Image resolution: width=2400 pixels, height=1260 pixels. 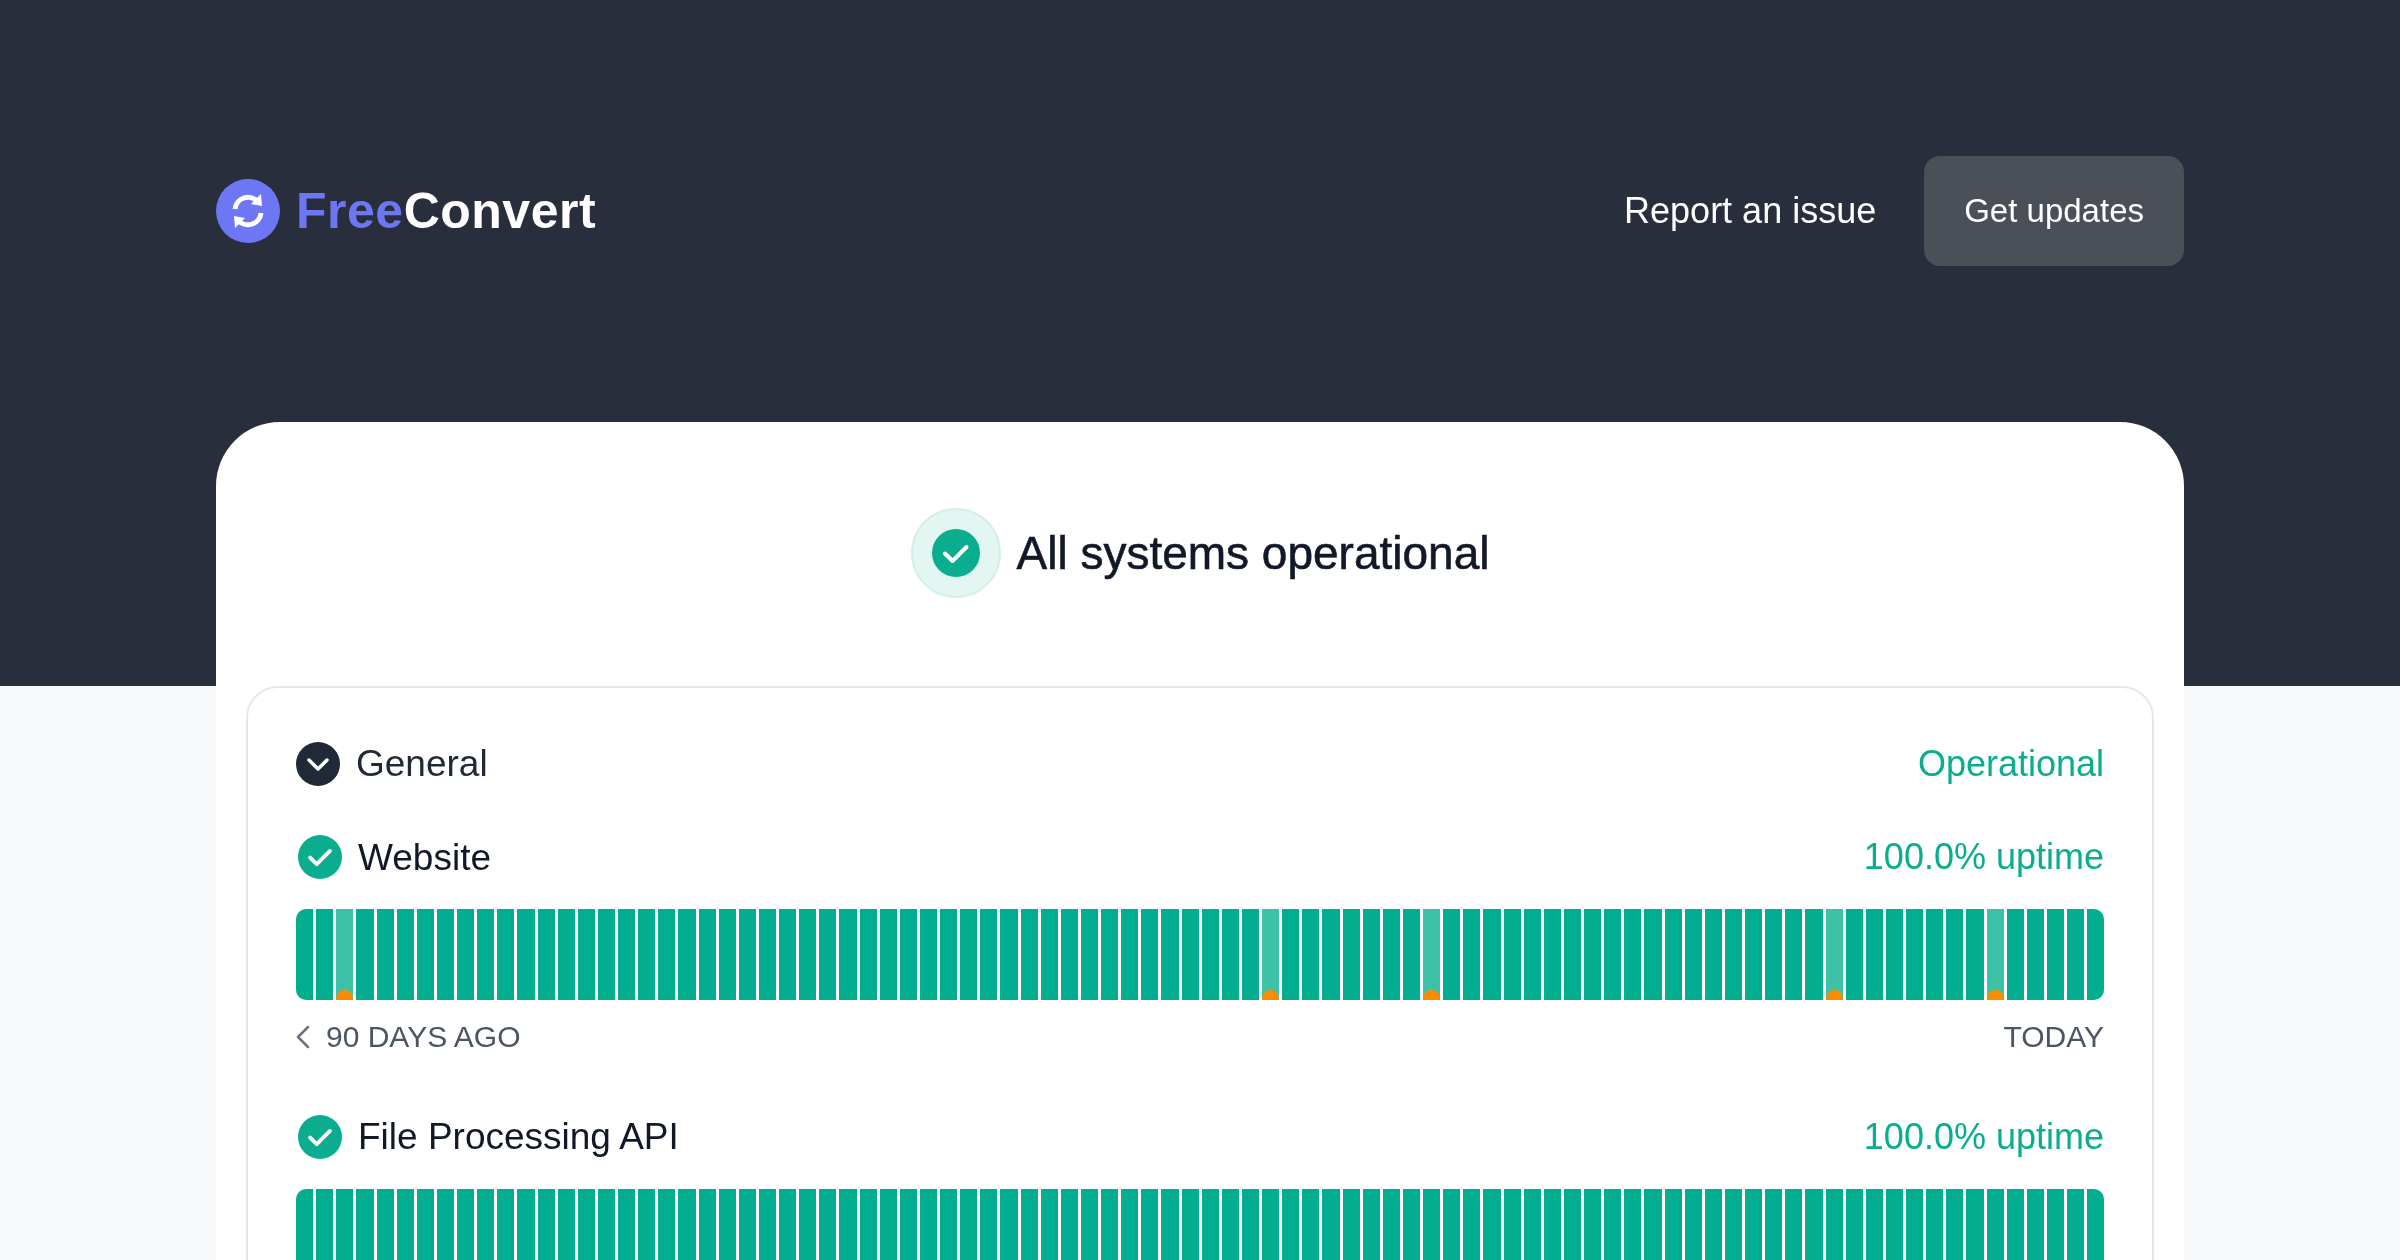 What do you see at coordinates (446, 211) in the screenshot?
I see `logo-text: FreeConvert` at bounding box center [446, 211].